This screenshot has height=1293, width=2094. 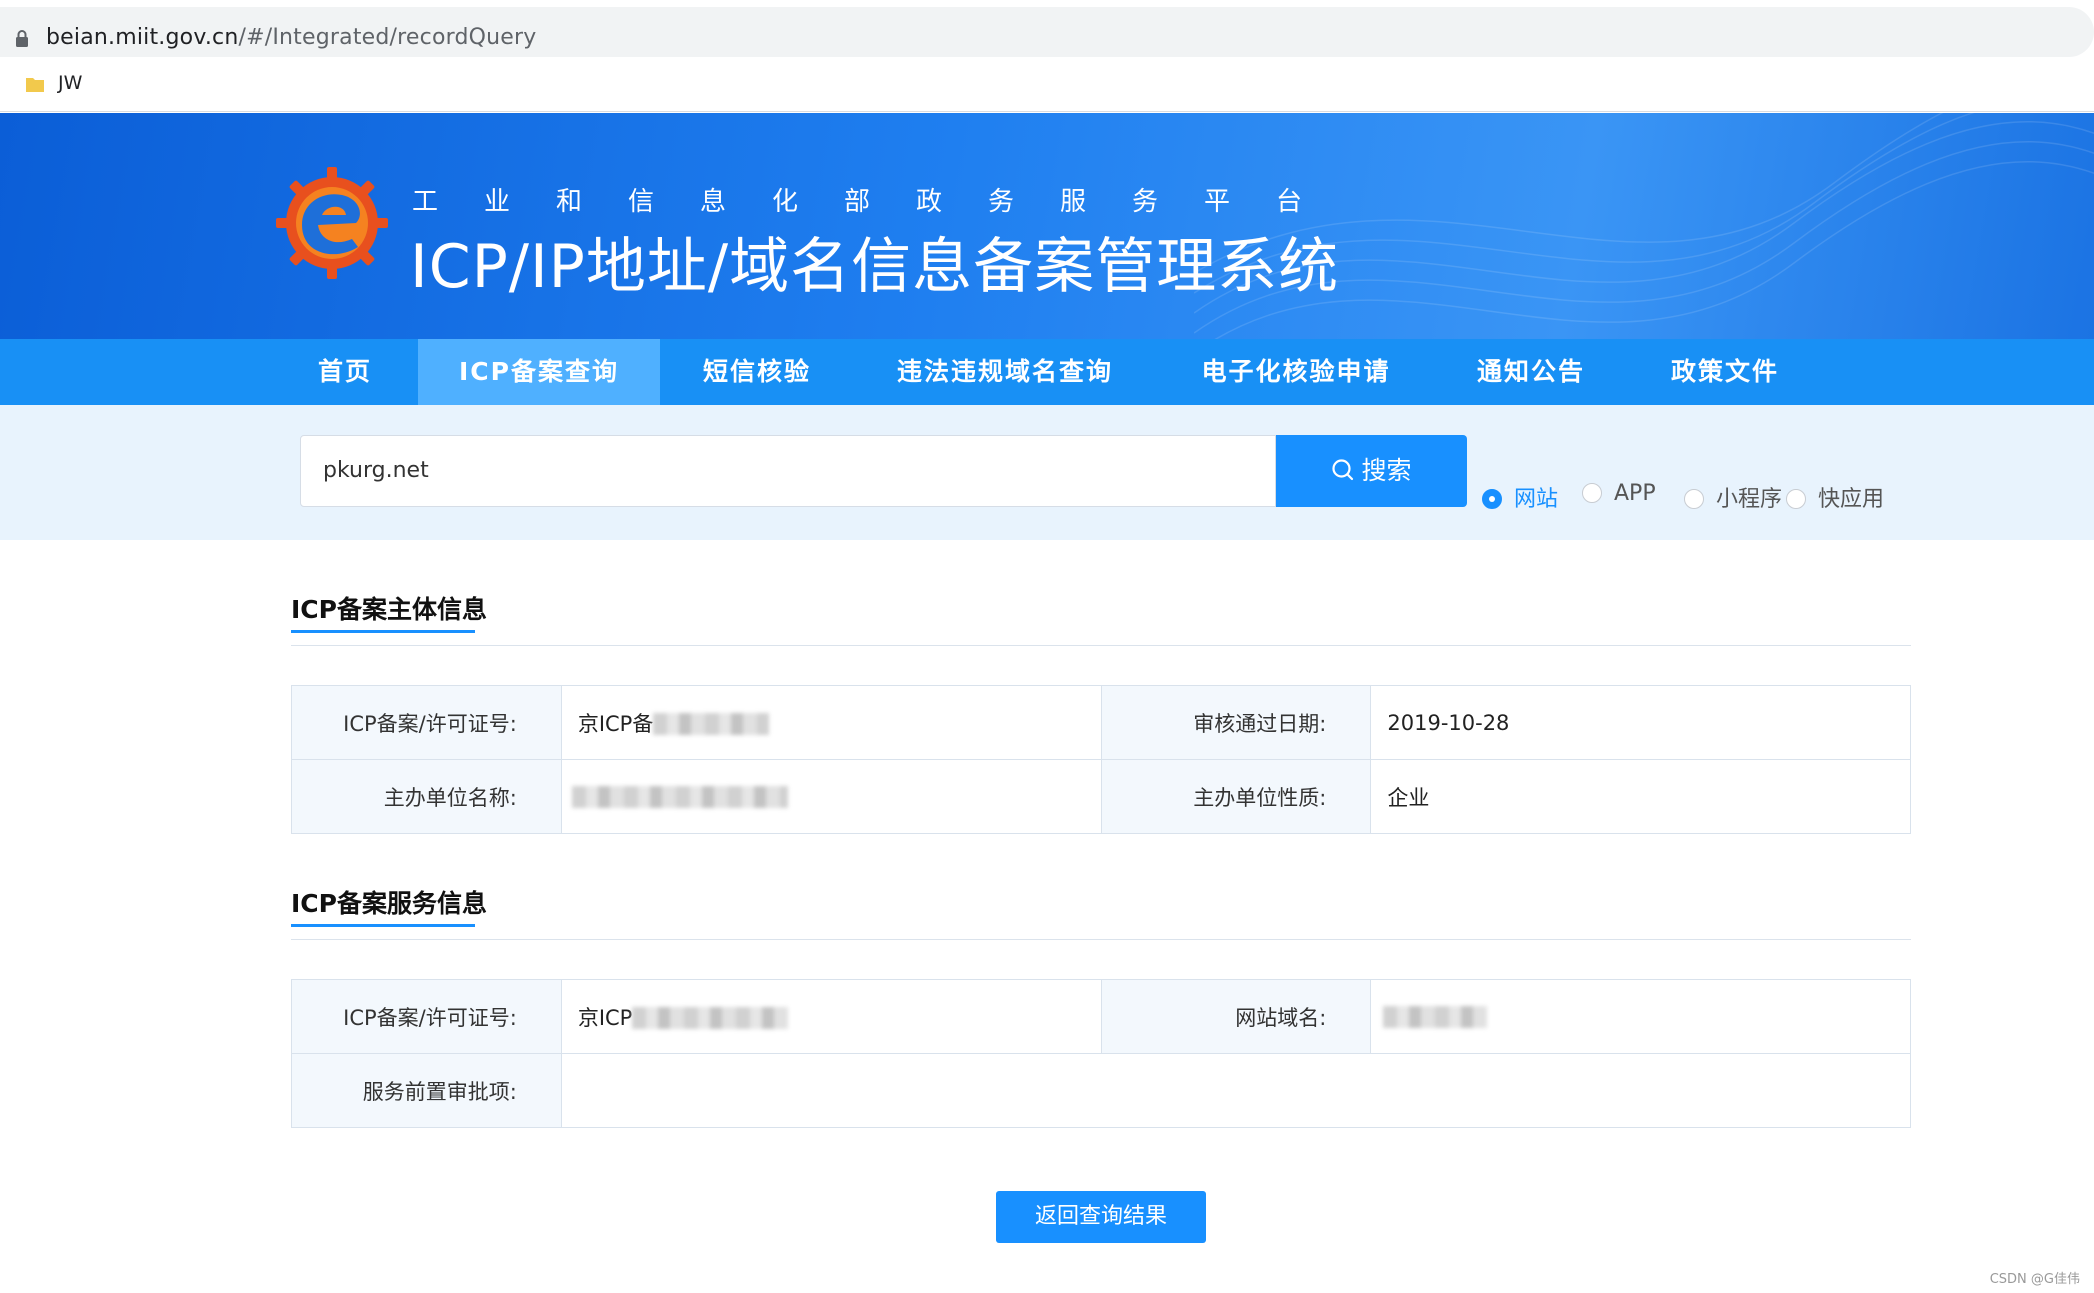 What do you see at coordinates (831, 1016) in the screenshot?
I see `service-license-value: 京ICP` at bounding box center [831, 1016].